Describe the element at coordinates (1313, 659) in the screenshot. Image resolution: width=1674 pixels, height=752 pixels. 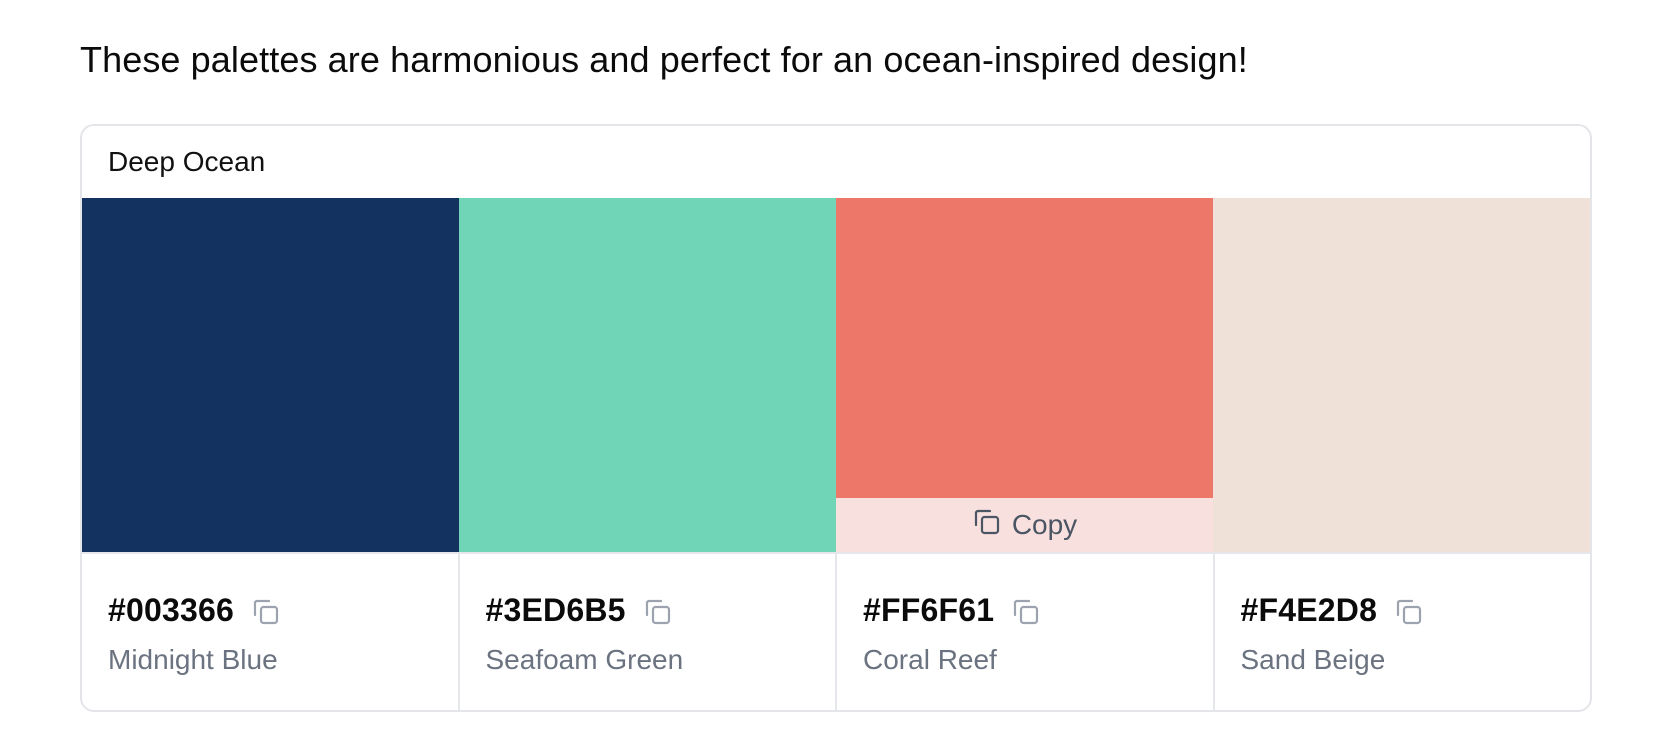
I see `color-name: Sand Beige` at that location.